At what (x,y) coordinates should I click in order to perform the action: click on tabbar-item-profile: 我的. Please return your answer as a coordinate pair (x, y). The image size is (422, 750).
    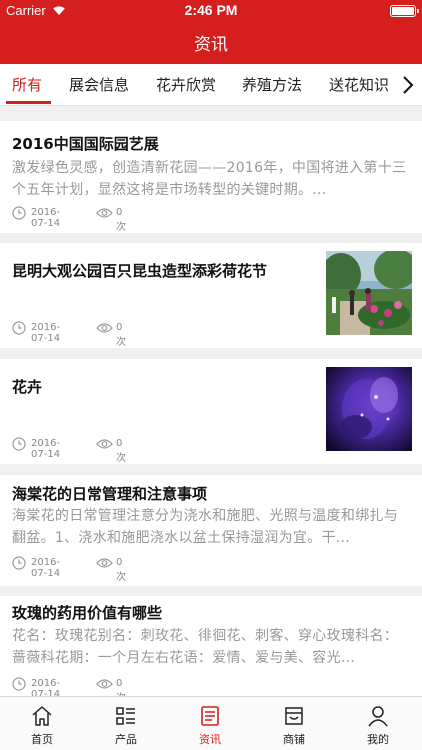
    Looking at the image, I should click on (378, 723).